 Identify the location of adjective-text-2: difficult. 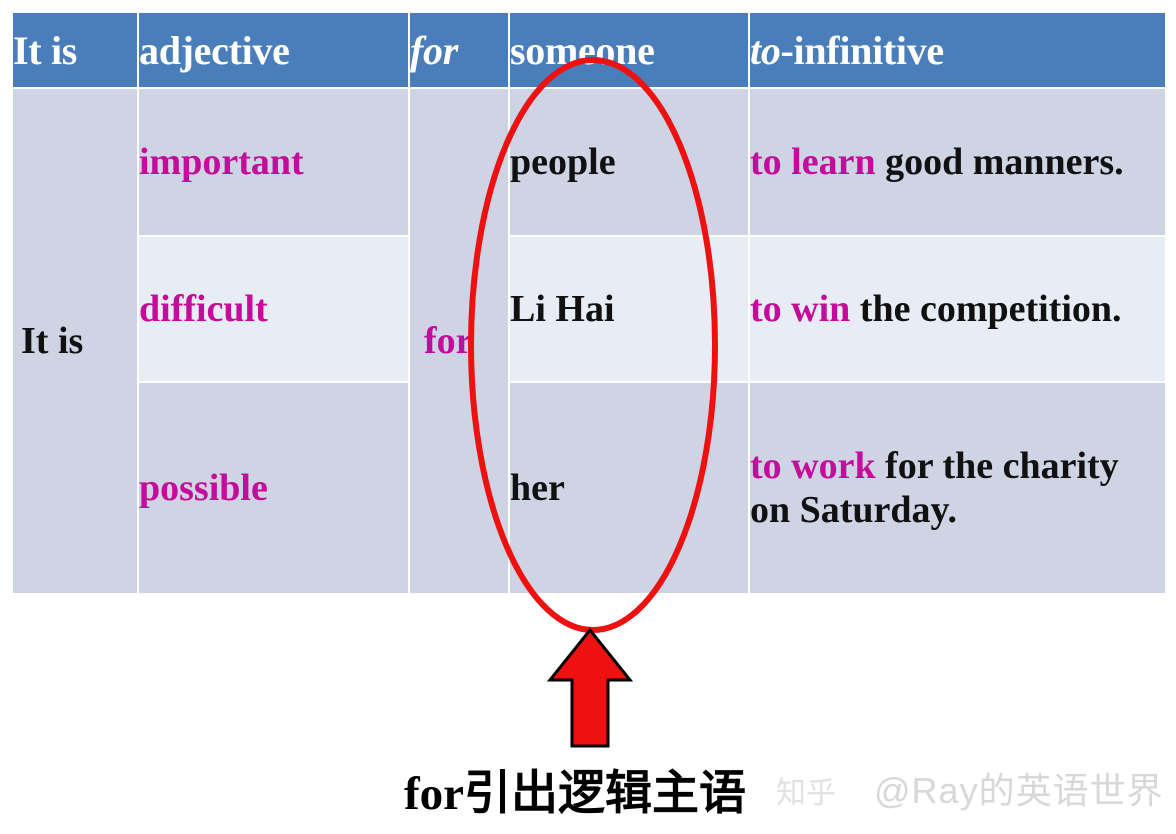
(203, 308).